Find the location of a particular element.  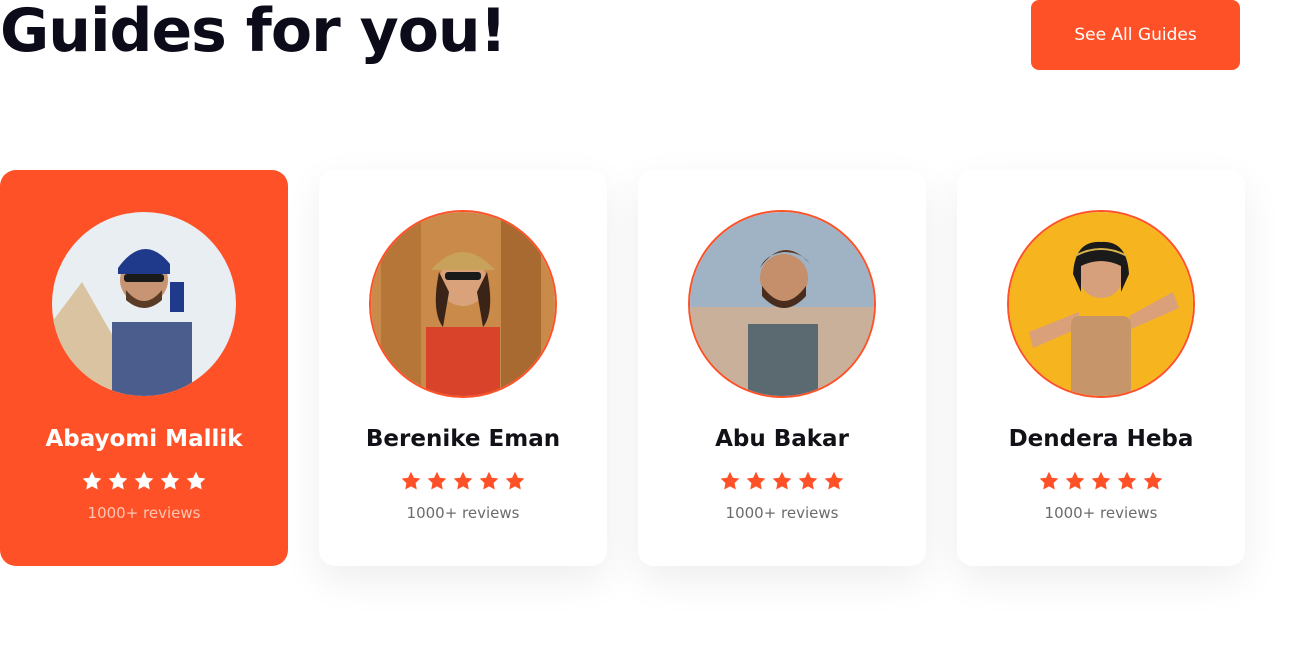

guide-name: Abayomi Mallik is located at coordinates (144, 439).